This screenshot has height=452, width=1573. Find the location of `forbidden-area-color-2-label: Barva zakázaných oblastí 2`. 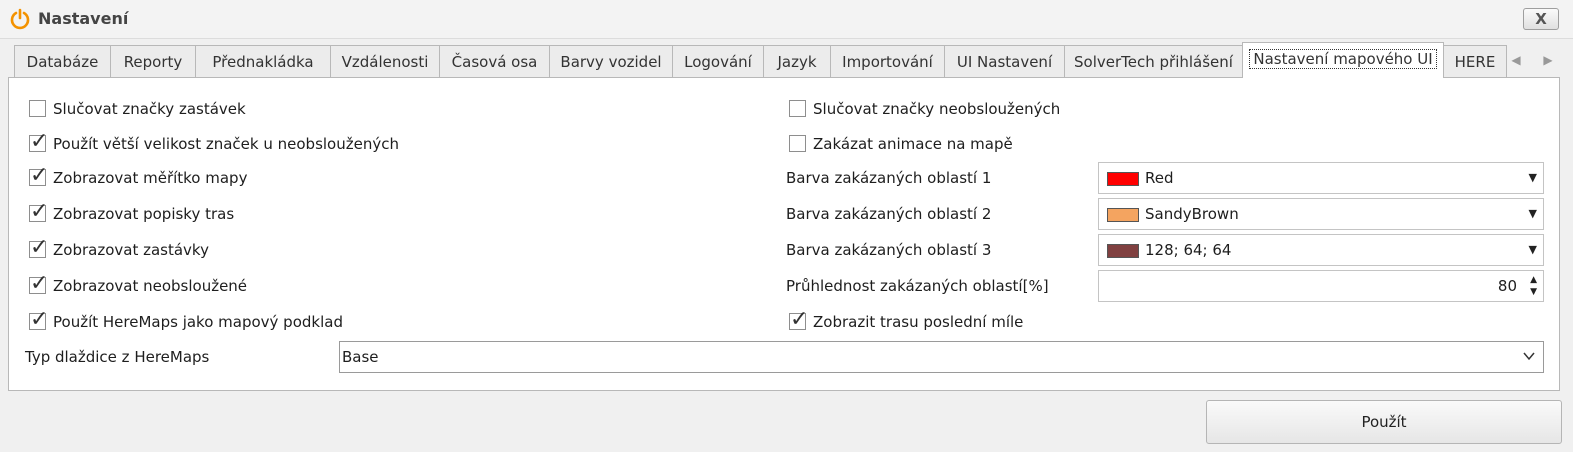

forbidden-area-color-2-label: Barva zakázaných oblastí 2 is located at coordinates (889, 214).